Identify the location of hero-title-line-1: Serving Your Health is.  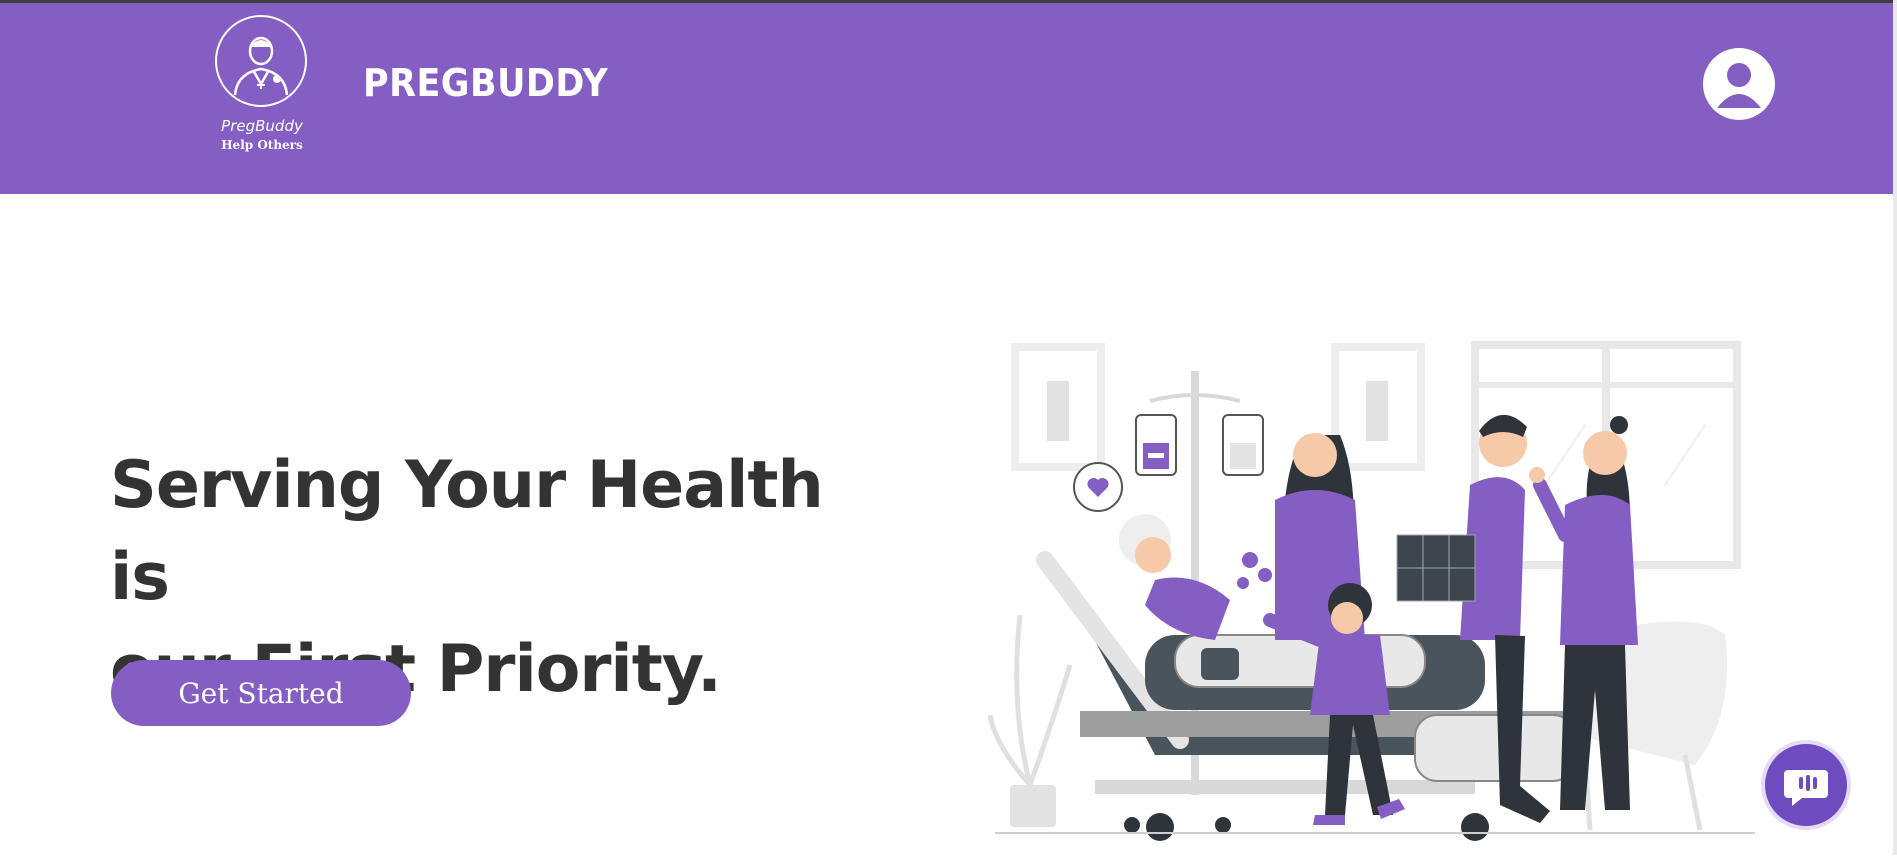
(467, 531).